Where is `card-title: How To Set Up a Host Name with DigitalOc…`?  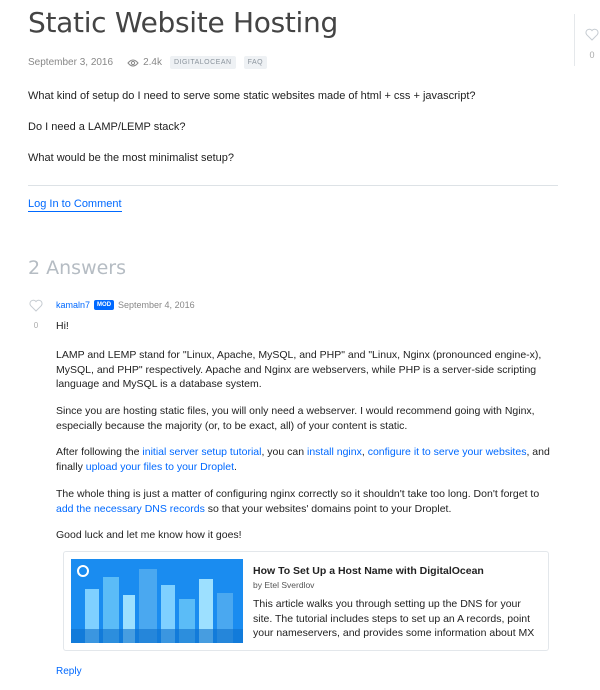 card-title: How To Set Up a Host Name with DigitalOc… is located at coordinates (368, 571).